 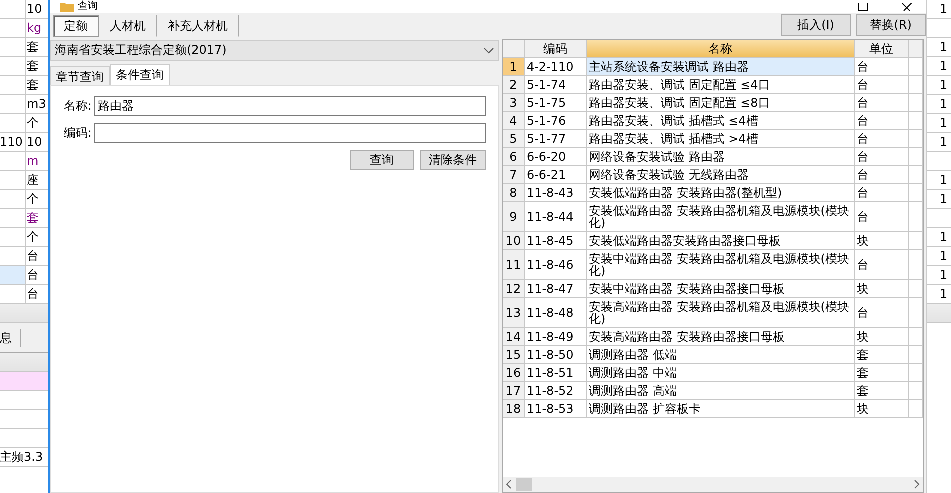 What do you see at coordinates (713, 484) in the screenshot?
I see `horizontal-scrollbar` at bounding box center [713, 484].